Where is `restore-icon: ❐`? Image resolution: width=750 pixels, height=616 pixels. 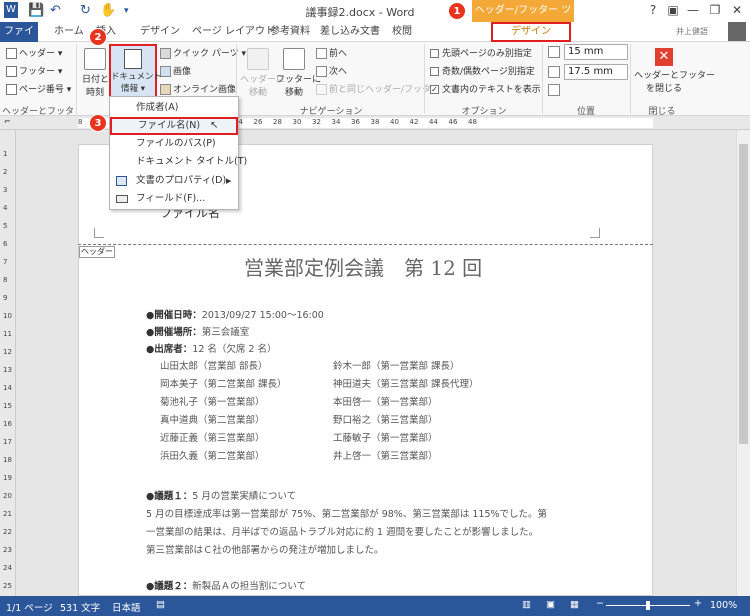 restore-icon: ❐ is located at coordinates (715, 10).